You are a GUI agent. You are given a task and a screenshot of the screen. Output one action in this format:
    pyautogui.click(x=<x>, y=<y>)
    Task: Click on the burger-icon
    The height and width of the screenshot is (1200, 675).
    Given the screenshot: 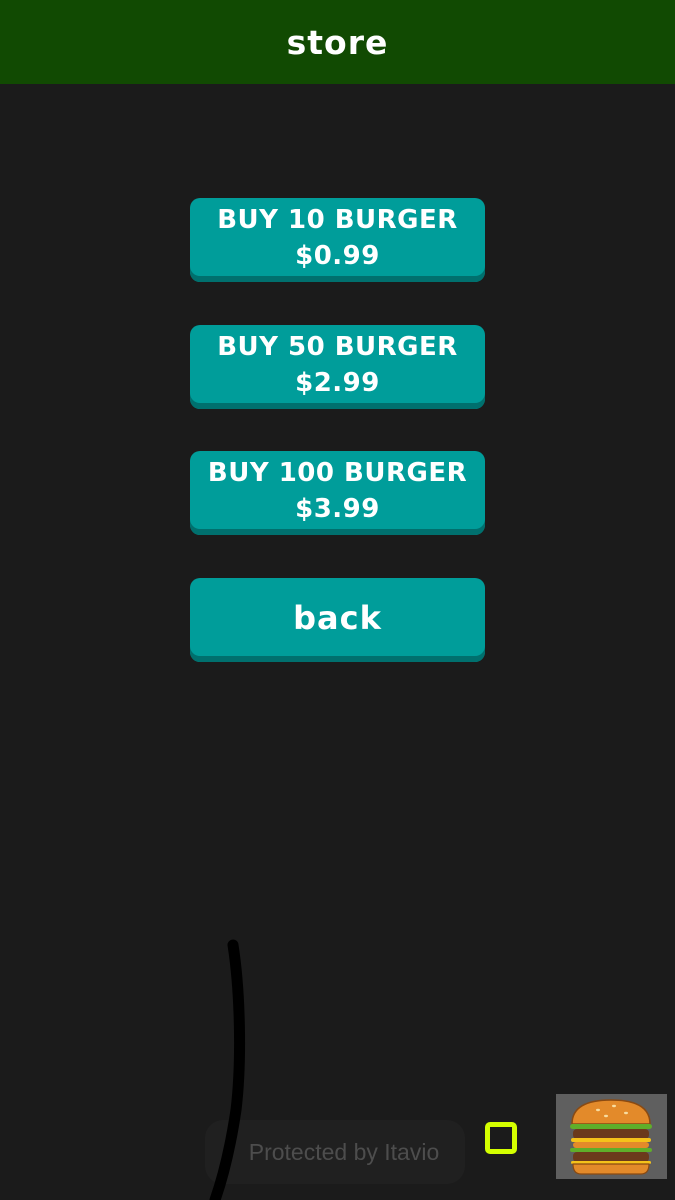 What is the action you would take?
    pyautogui.click(x=611, y=1137)
    